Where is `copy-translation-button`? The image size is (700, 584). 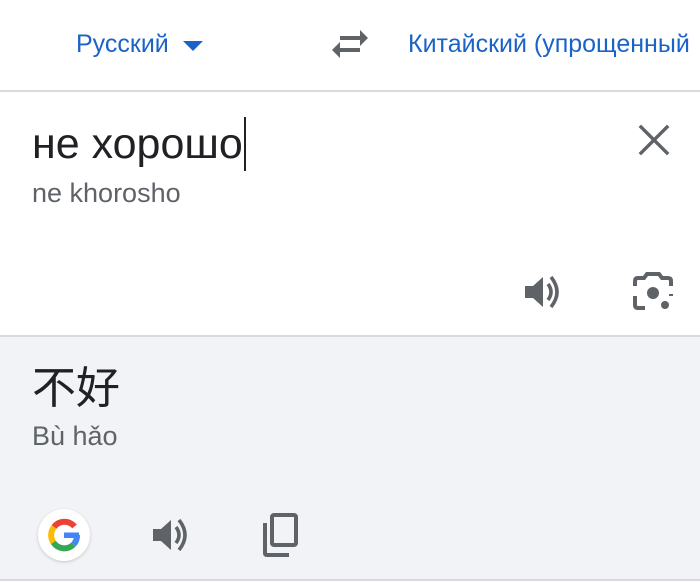
copy-translation-button is located at coordinates (280, 535).